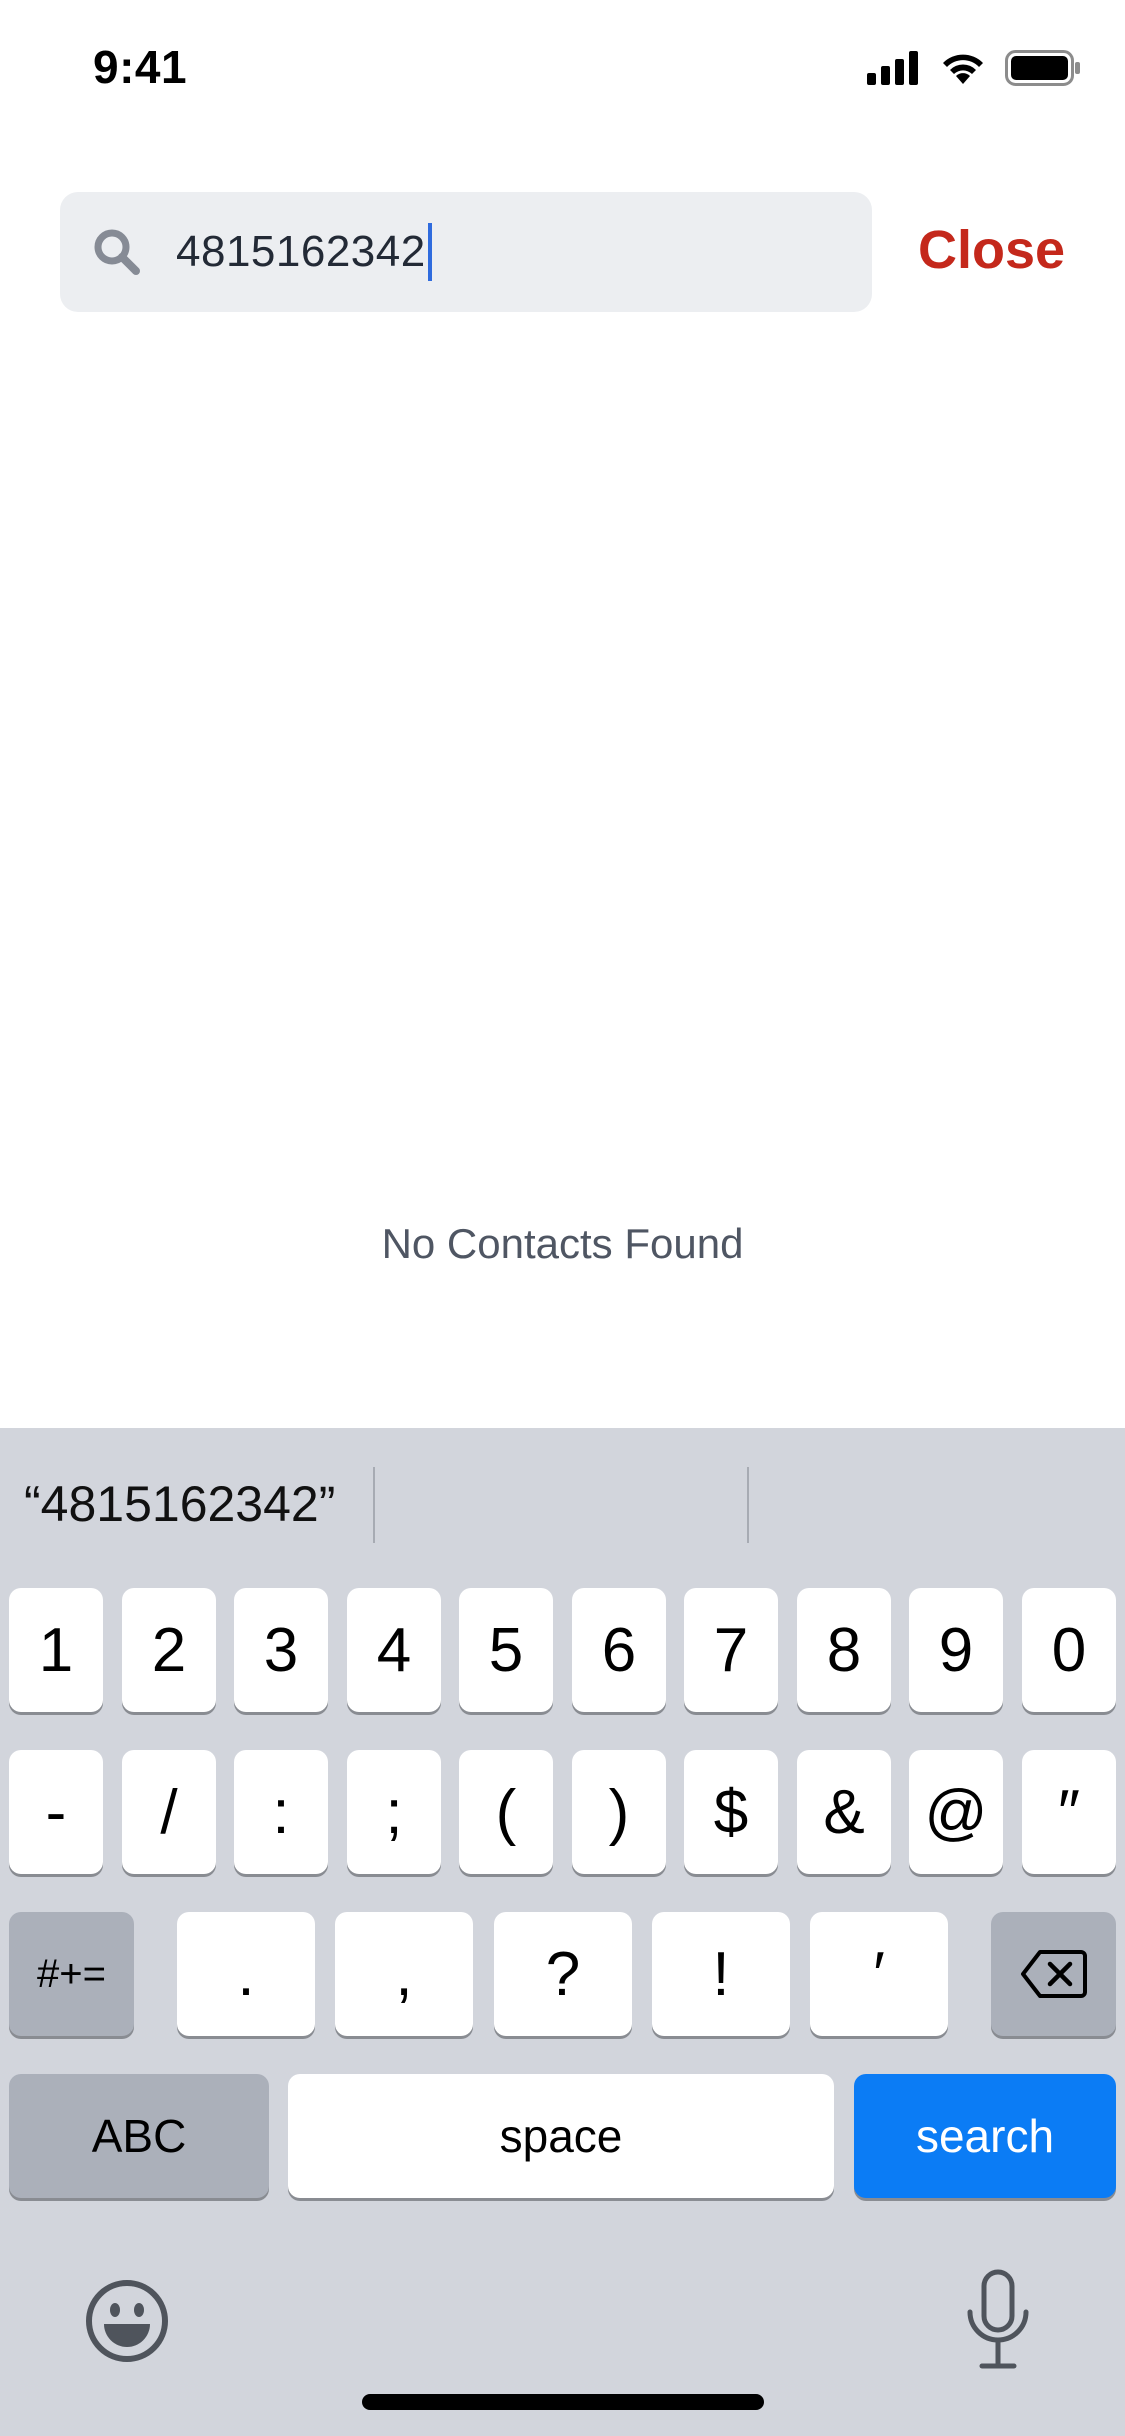  I want to click on wifi-icon, so click(963, 69).